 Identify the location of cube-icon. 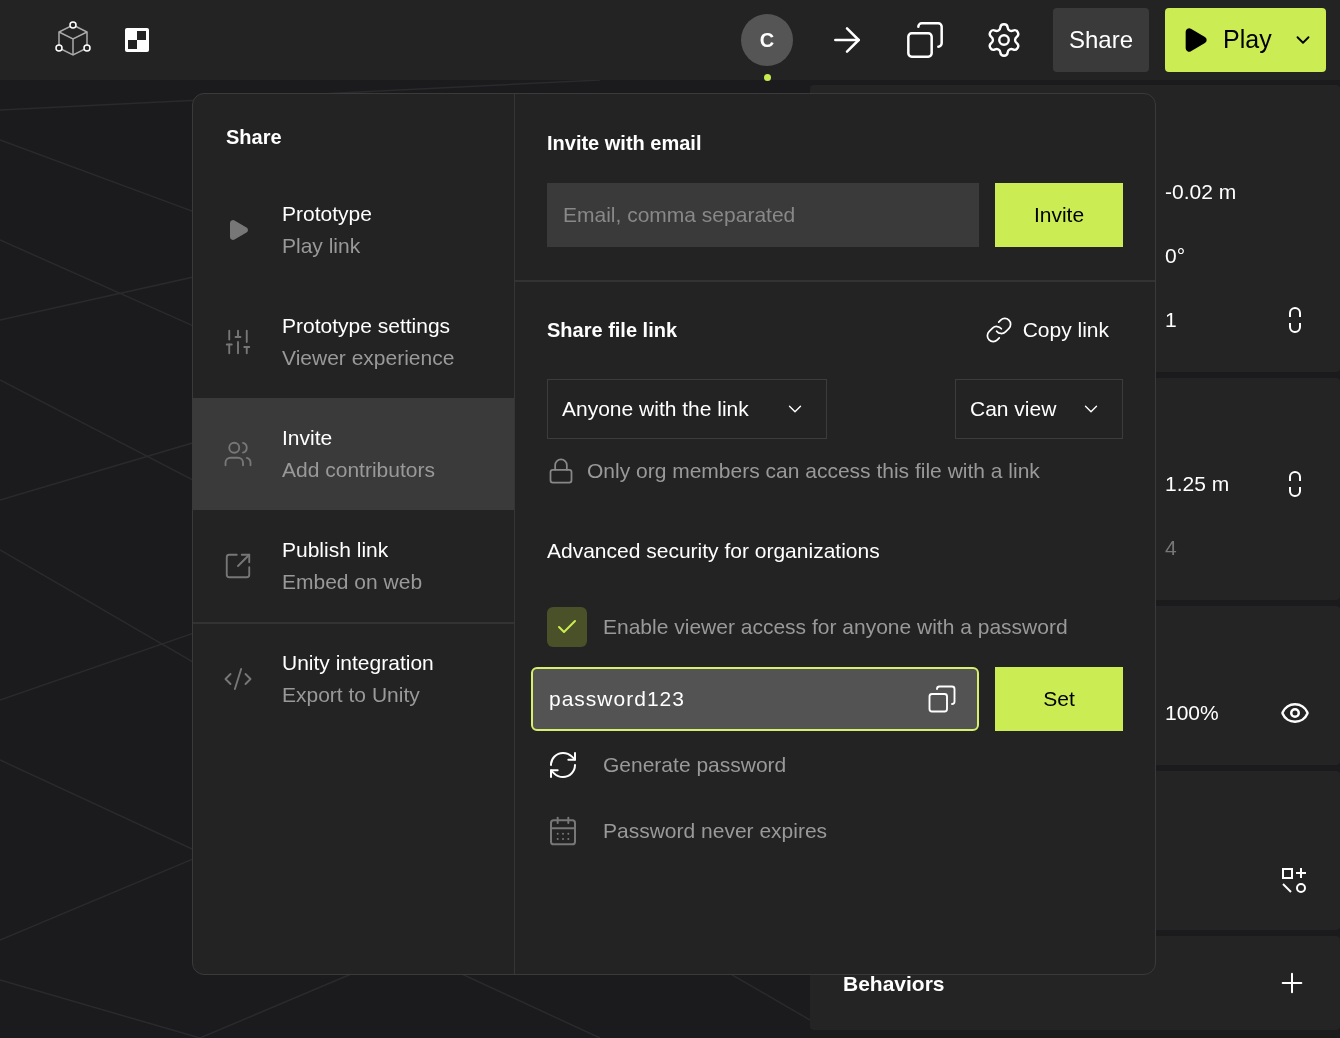
(73, 40).